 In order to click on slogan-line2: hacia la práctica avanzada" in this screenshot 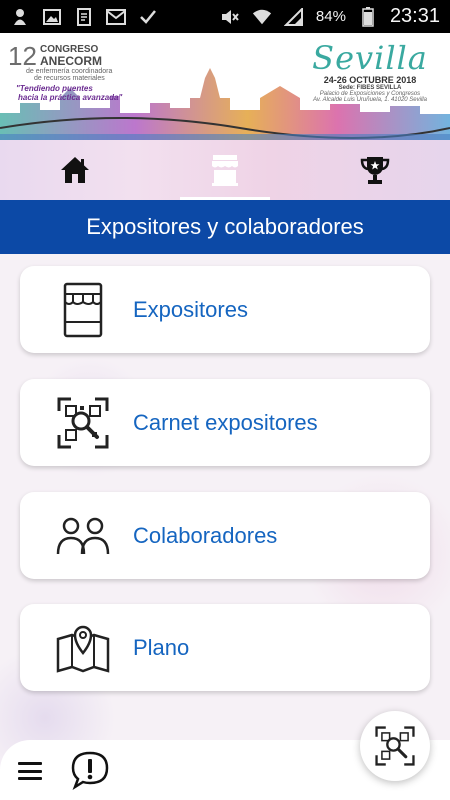, I will do `click(70, 97)`.